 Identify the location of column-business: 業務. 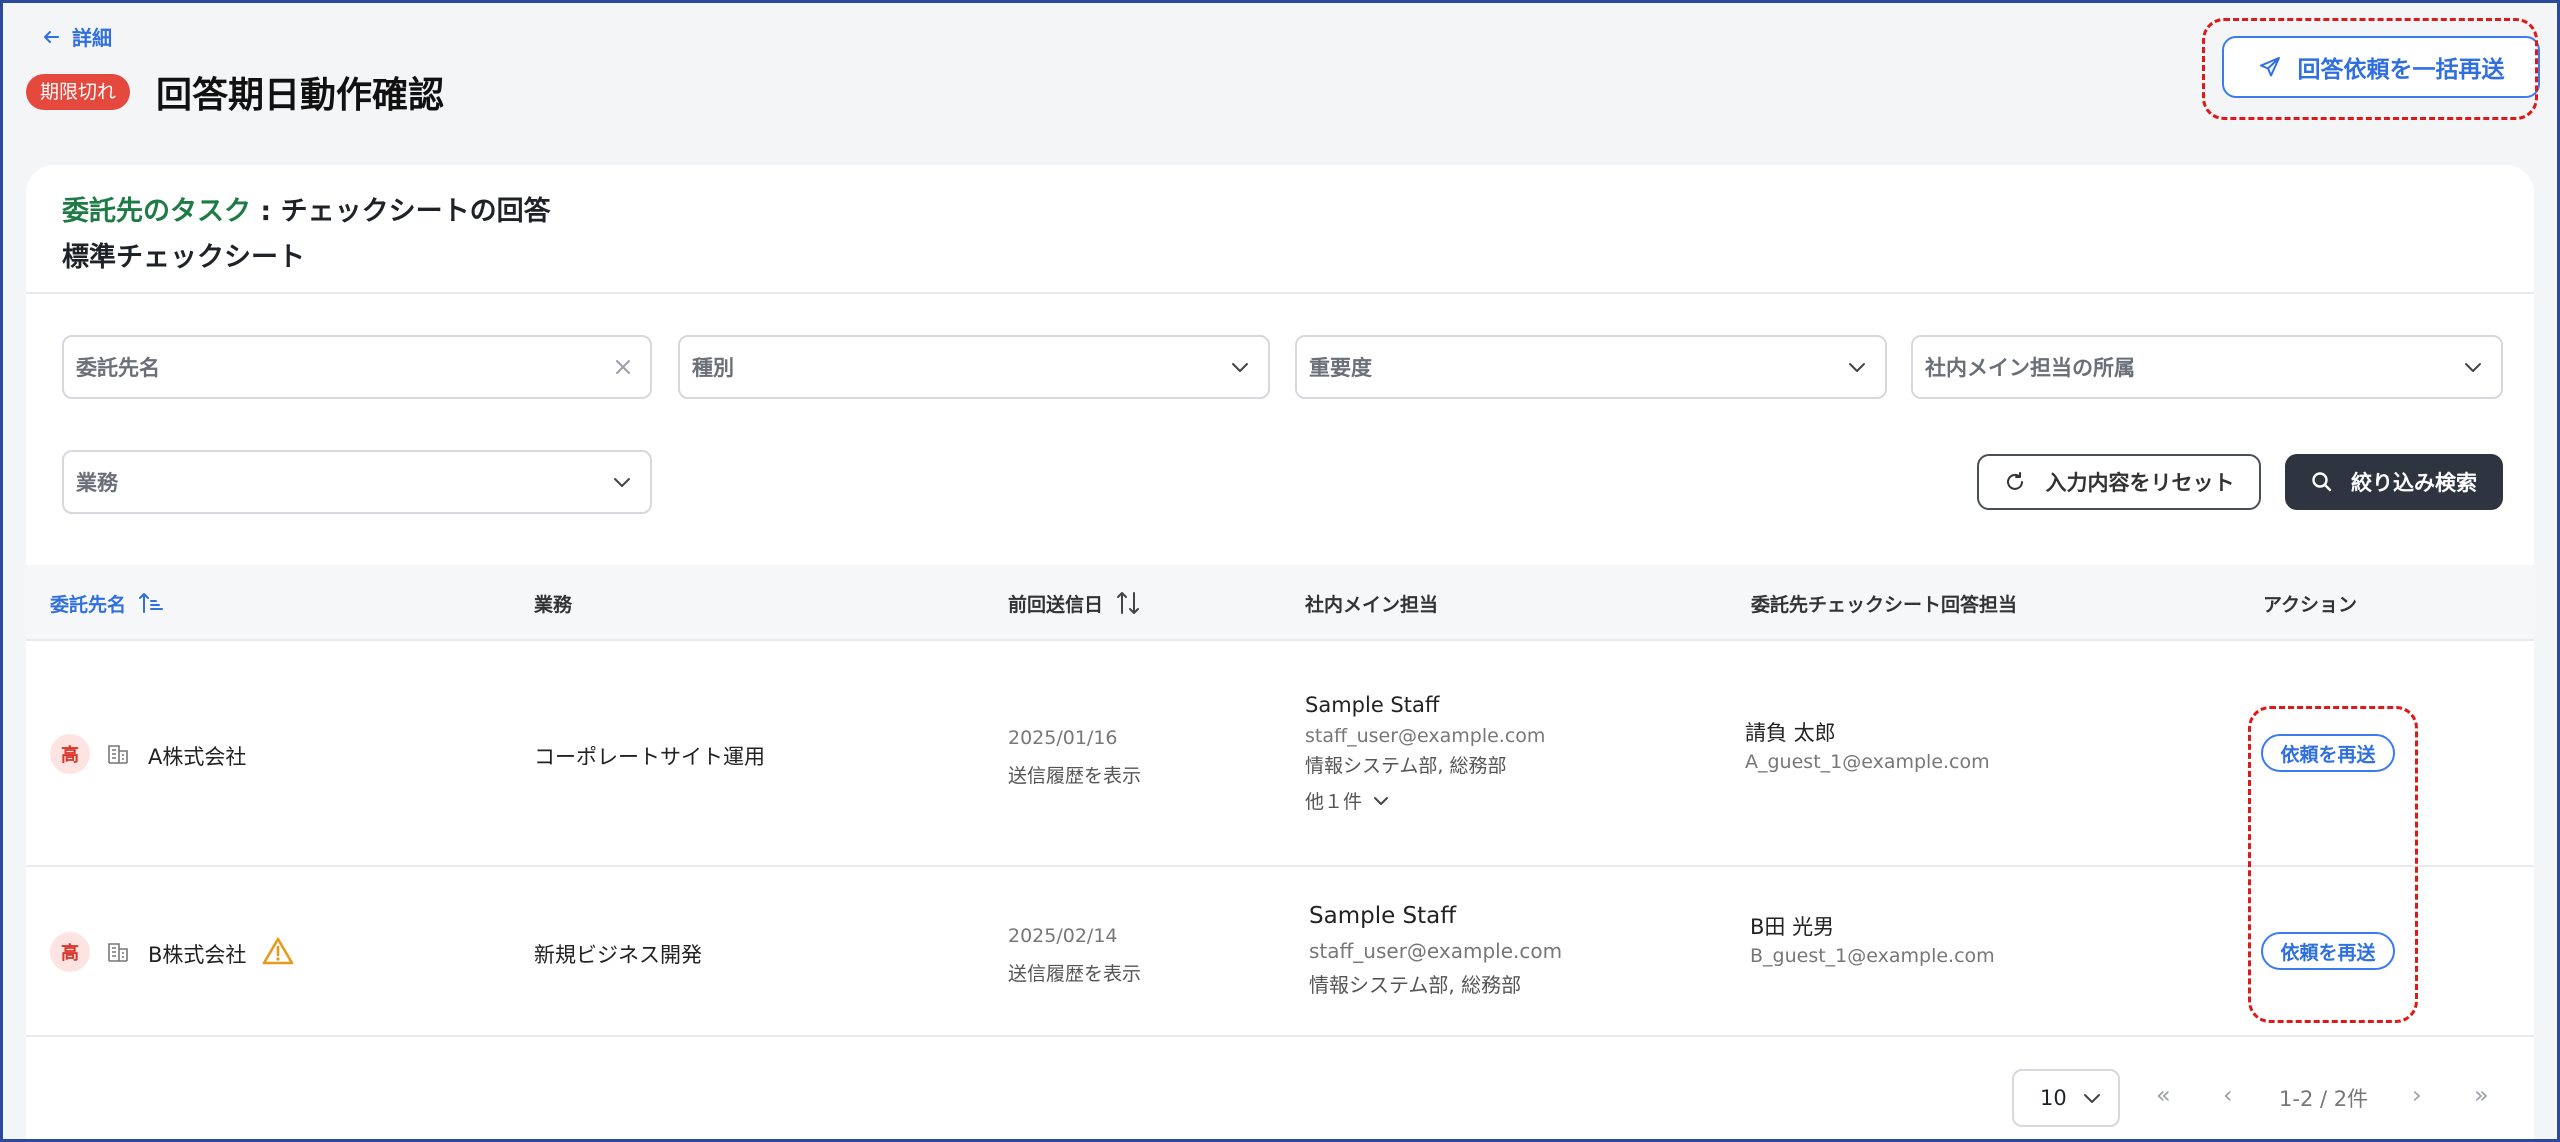
(553, 603).